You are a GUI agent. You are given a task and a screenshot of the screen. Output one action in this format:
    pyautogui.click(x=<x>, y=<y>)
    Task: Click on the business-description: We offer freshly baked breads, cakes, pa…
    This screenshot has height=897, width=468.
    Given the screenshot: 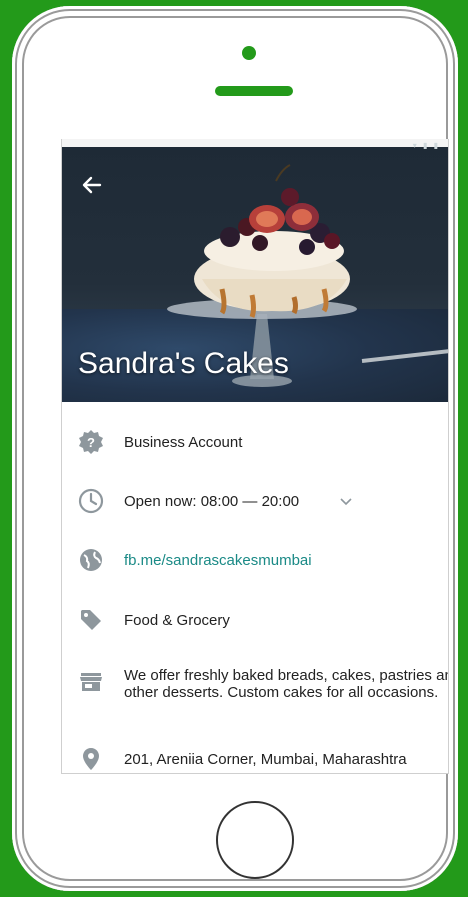 What is the action you would take?
    pyautogui.click(x=286, y=684)
    